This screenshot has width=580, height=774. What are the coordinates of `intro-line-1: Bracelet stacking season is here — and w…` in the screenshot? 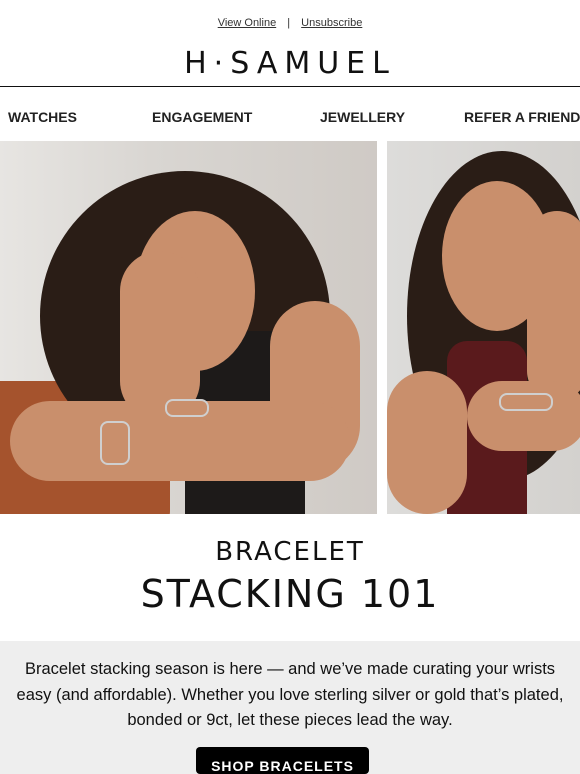 It's located at (290, 669).